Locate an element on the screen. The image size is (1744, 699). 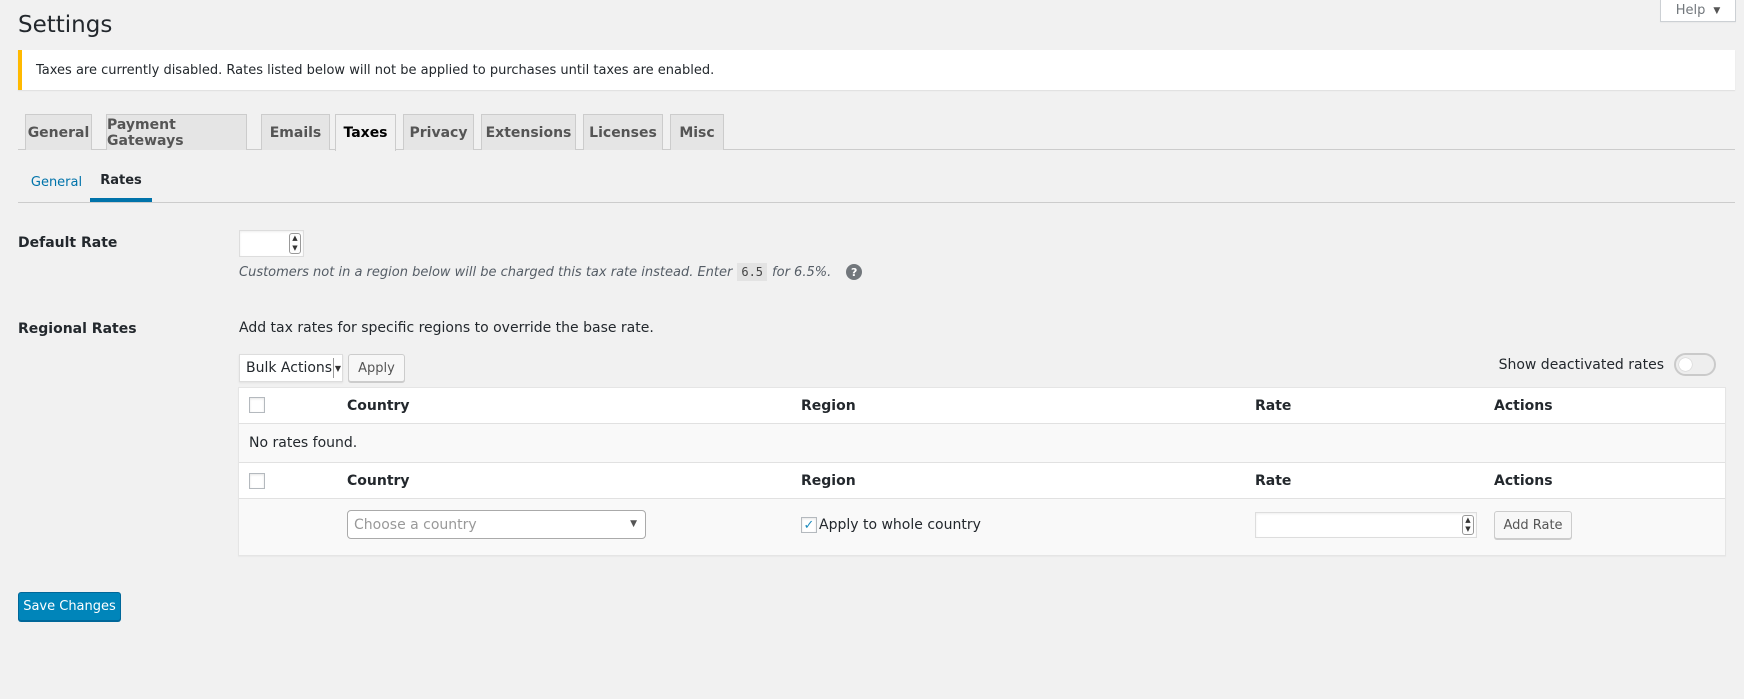
tab-label: General is located at coordinates (58, 132).